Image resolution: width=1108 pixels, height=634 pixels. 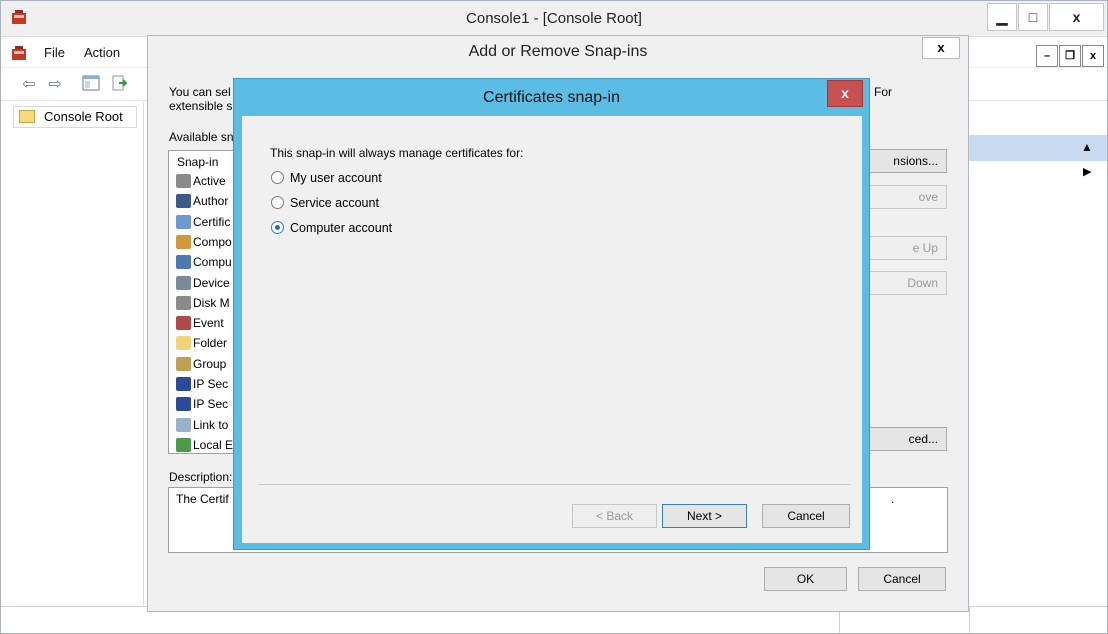 I want to click on dialog-title: Certificates snap-in, so click(x=551, y=97).